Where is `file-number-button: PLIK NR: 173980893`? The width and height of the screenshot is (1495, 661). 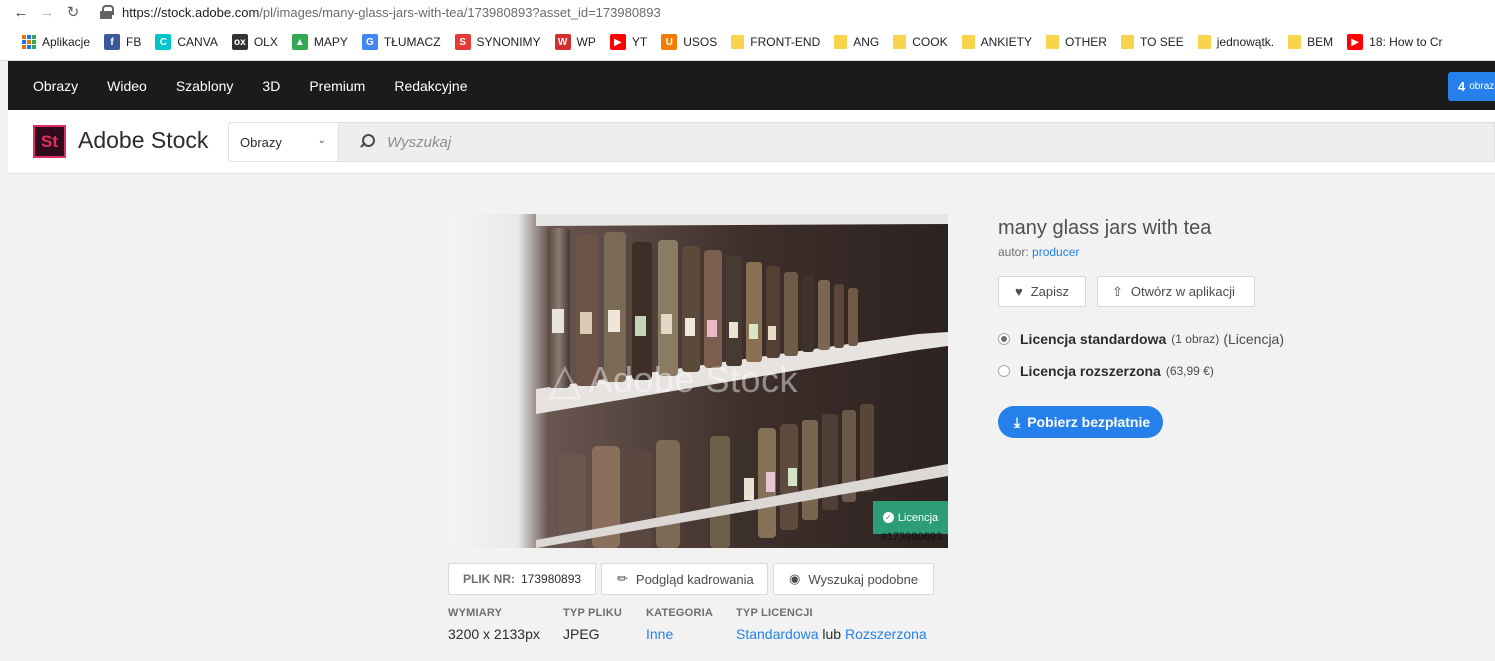
file-number-button: PLIK NR: 173980893 is located at coordinates (522, 579).